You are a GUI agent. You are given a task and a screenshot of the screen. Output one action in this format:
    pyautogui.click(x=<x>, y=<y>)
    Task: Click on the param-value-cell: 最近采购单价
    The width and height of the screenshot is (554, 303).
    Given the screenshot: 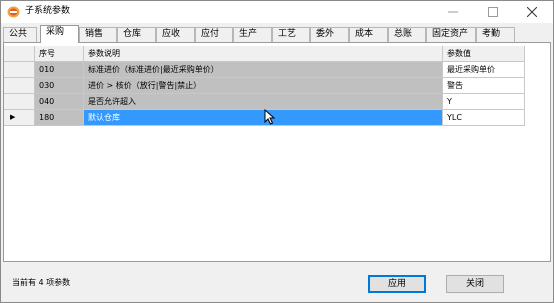 What is the action you would take?
    pyautogui.click(x=484, y=70)
    